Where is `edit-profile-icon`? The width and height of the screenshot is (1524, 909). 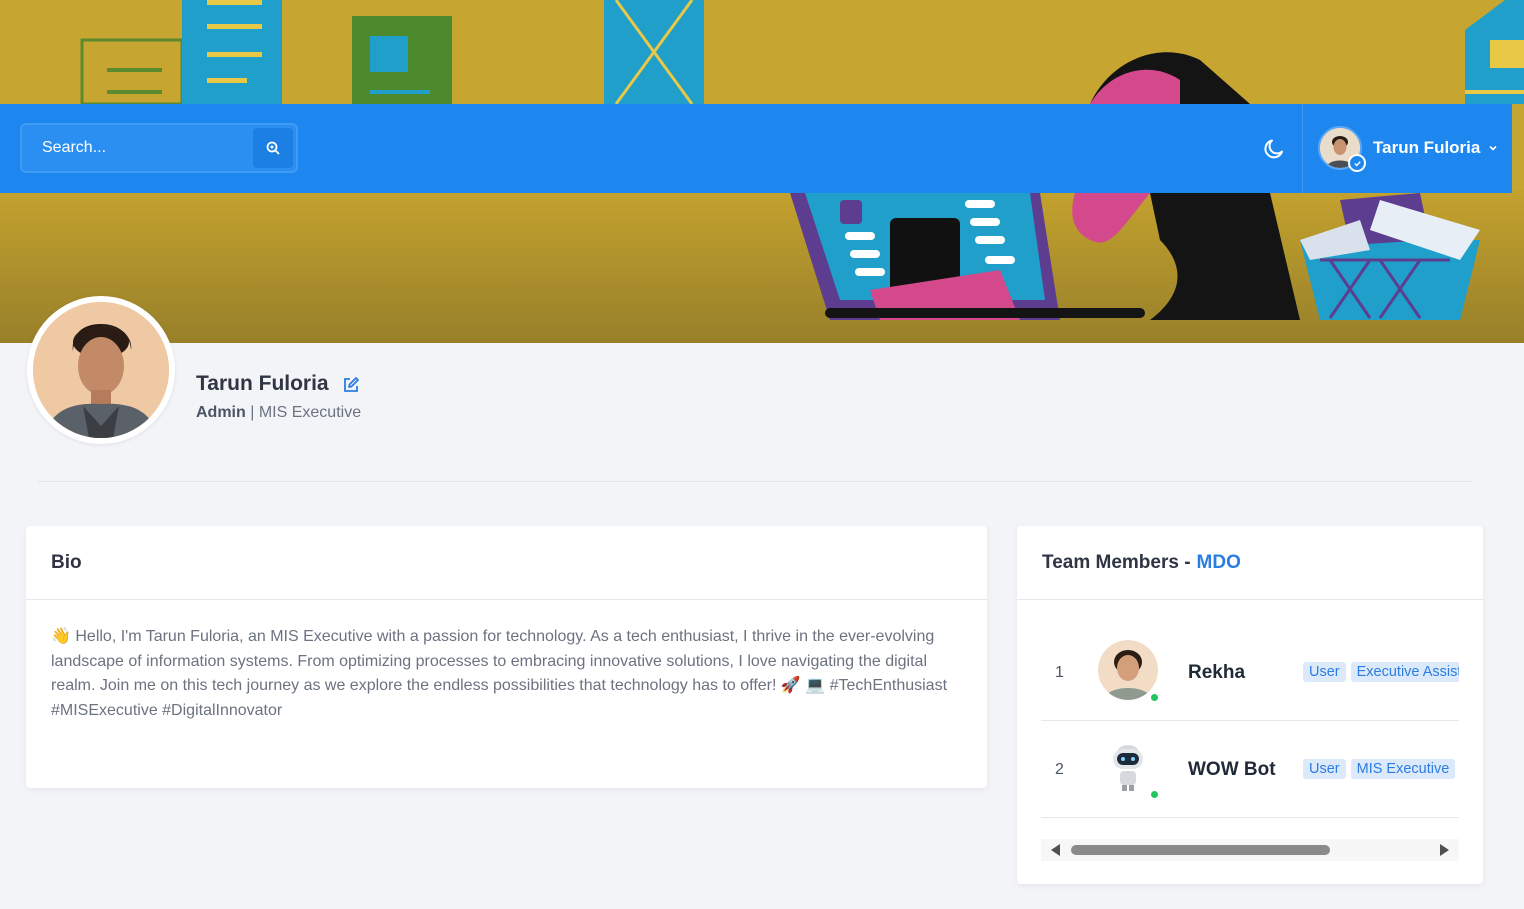 edit-profile-icon is located at coordinates (351, 385).